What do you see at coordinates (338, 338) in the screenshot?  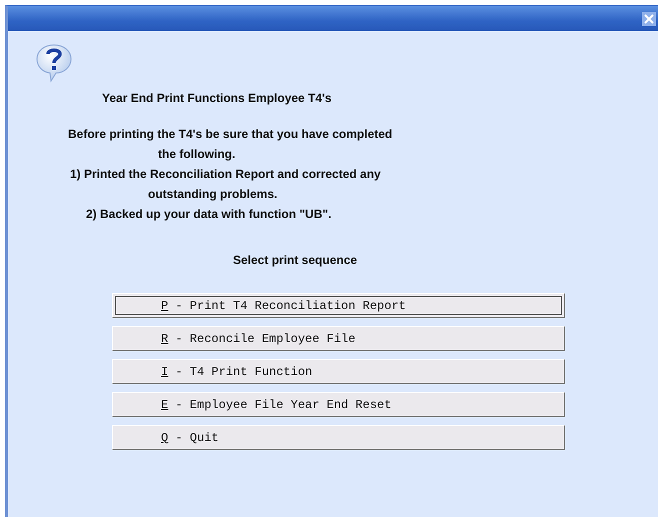 I see `menu-option-button: R - Reconcile Employee File` at bounding box center [338, 338].